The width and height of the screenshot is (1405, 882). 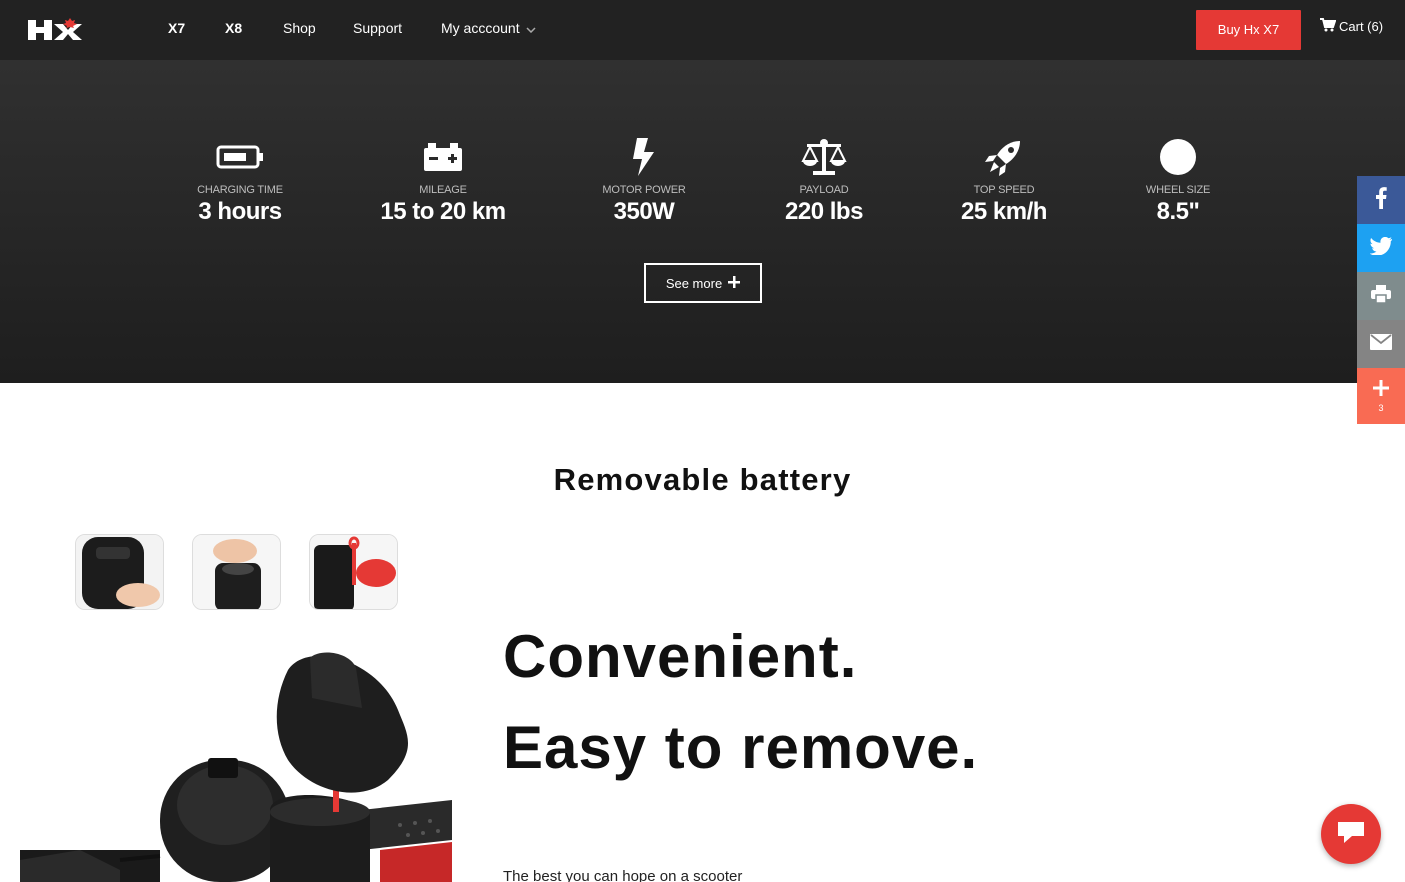 I want to click on nav-link-my-account: My acccount, so click(x=488, y=28).